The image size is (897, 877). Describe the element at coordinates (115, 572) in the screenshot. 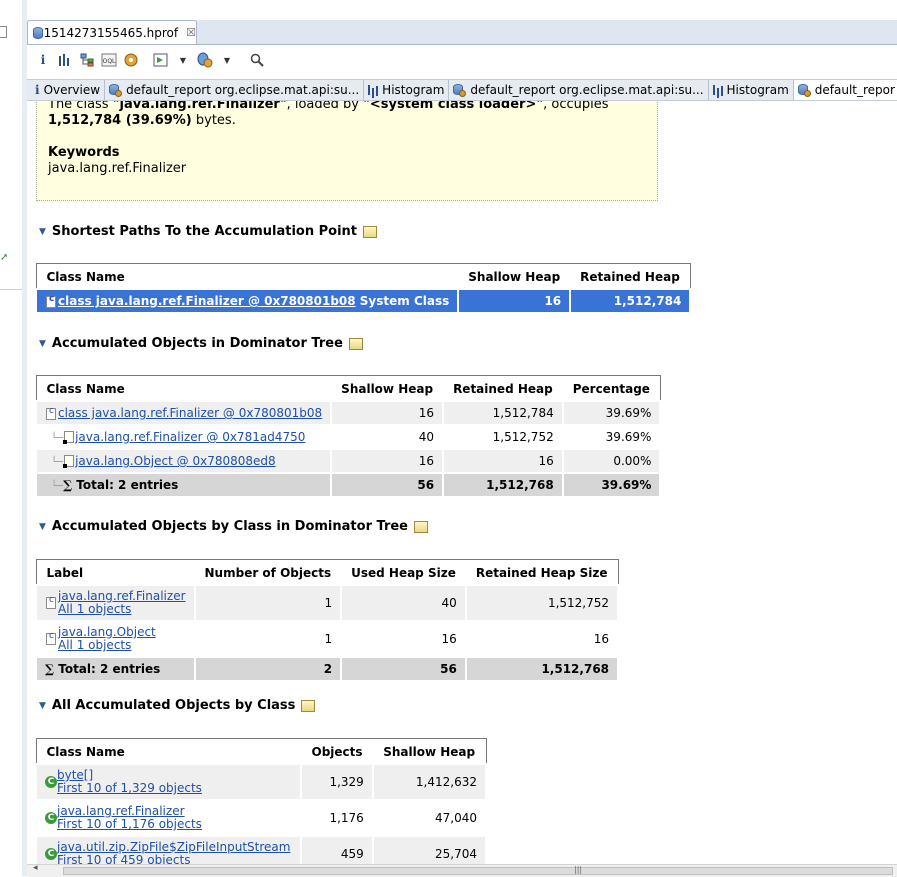

I see `col-label: Label` at that location.